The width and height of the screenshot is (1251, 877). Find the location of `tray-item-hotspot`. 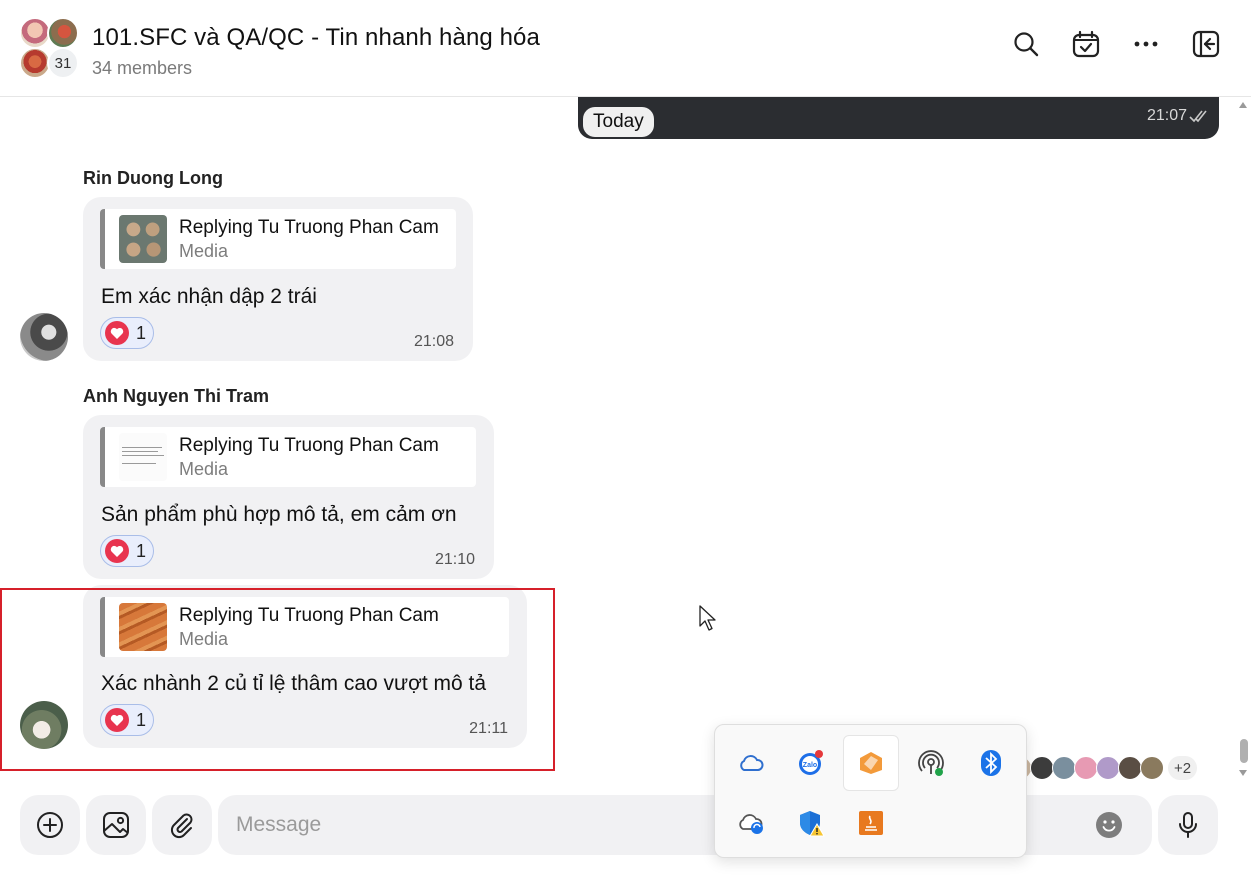

tray-item-hotspot is located at coordinates (931, 763).